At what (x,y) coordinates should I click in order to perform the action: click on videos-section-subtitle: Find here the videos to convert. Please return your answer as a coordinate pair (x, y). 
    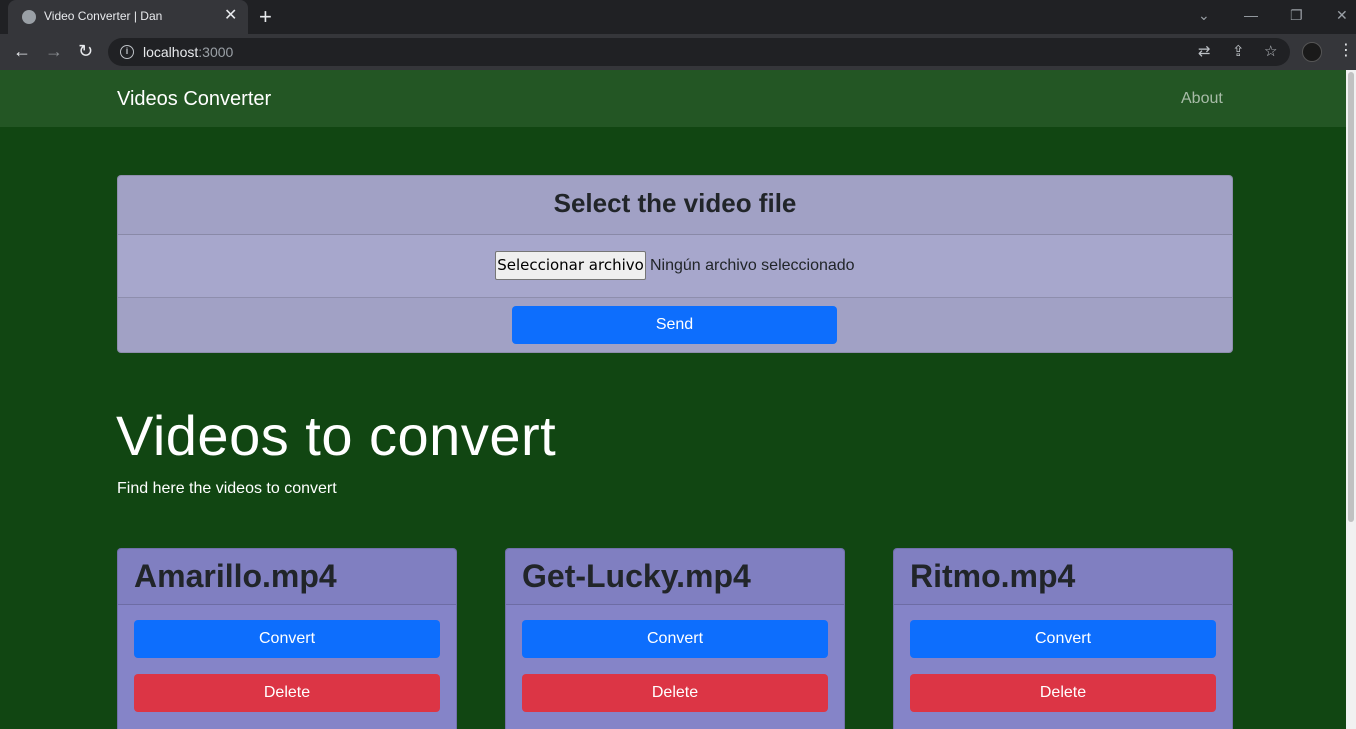
    Looking at the image, I should click on (227, 488).